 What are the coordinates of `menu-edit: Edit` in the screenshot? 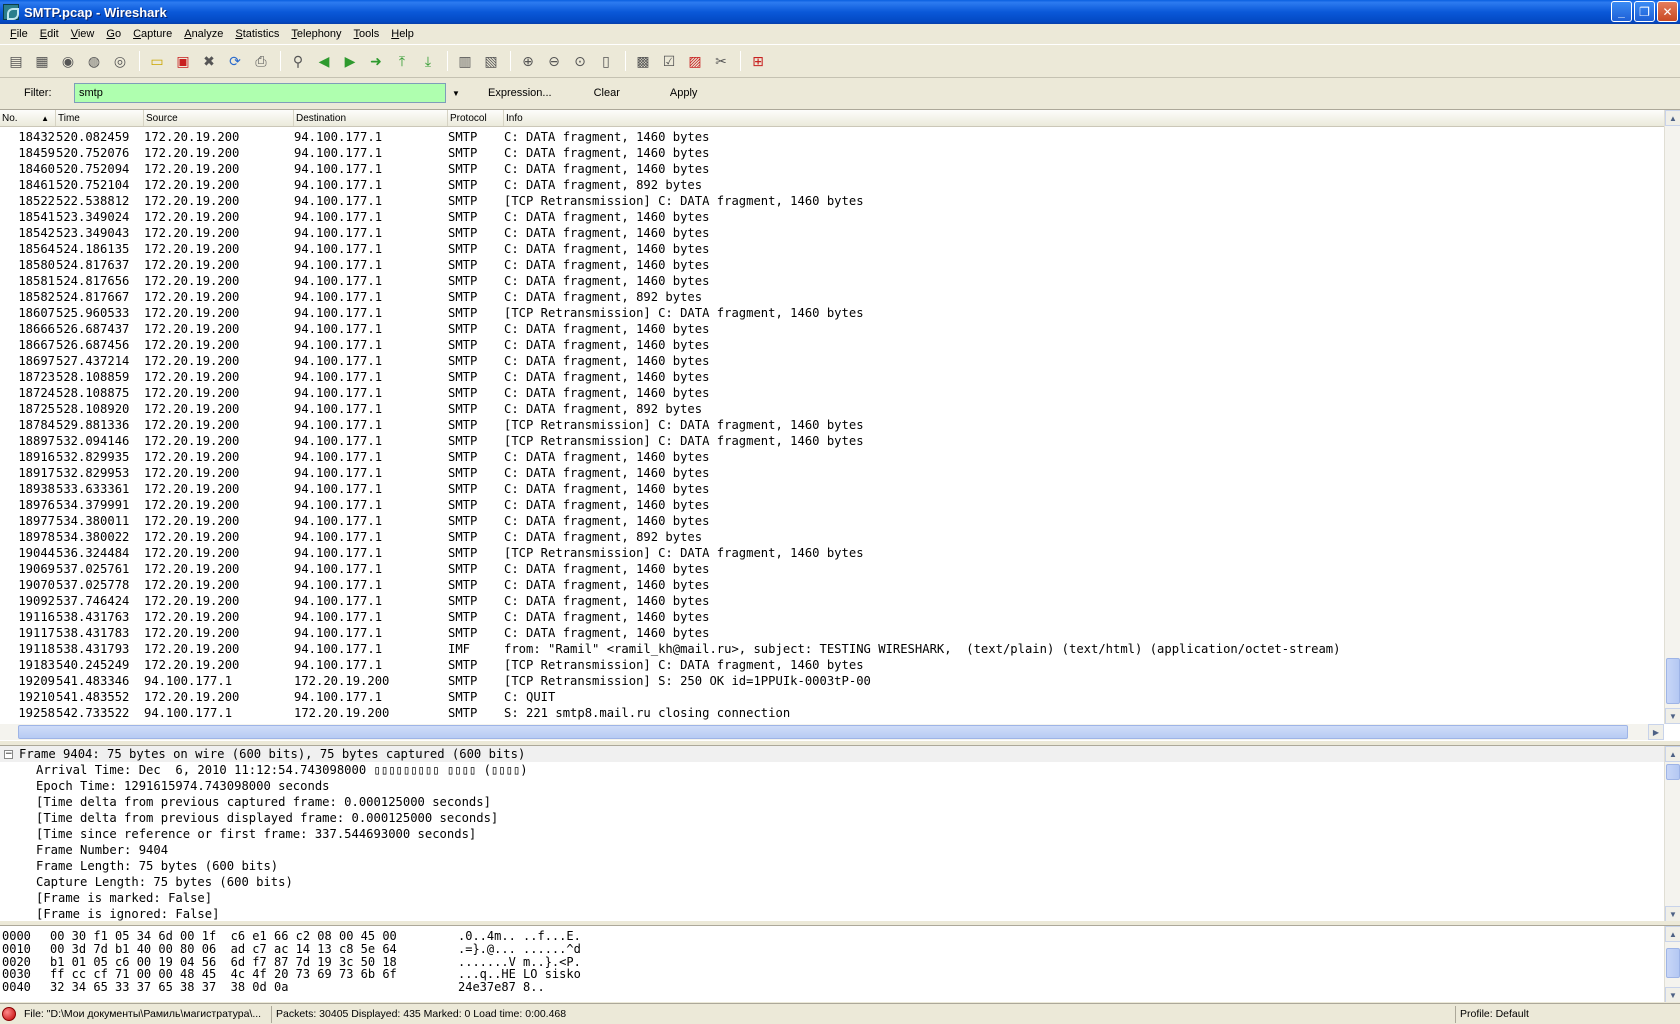 It's located at (49, 34).